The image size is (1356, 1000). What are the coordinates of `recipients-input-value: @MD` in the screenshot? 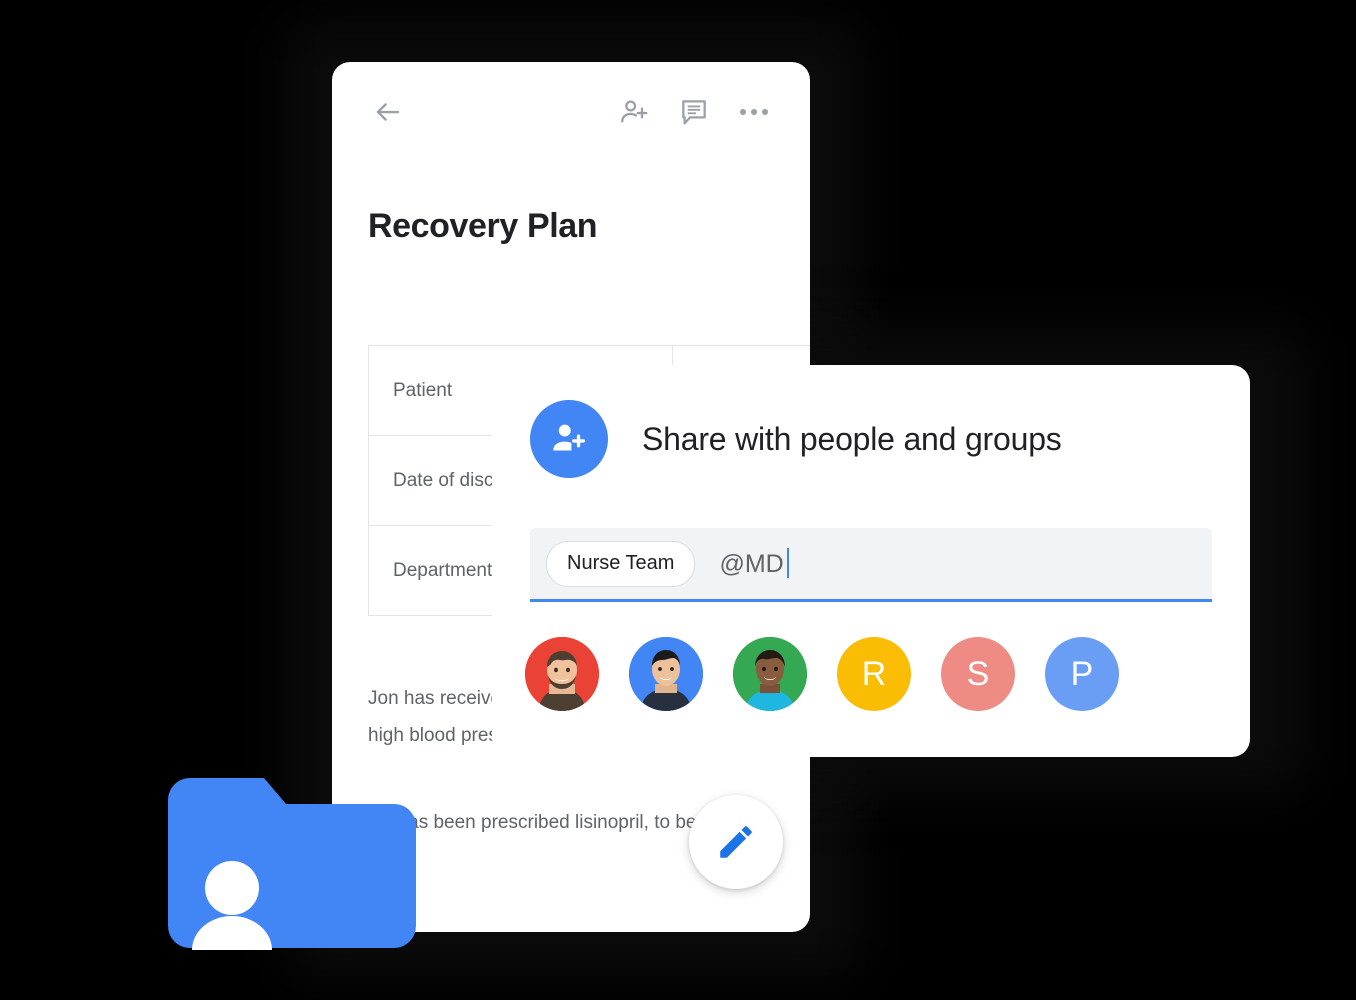 It's located at (754, 563).